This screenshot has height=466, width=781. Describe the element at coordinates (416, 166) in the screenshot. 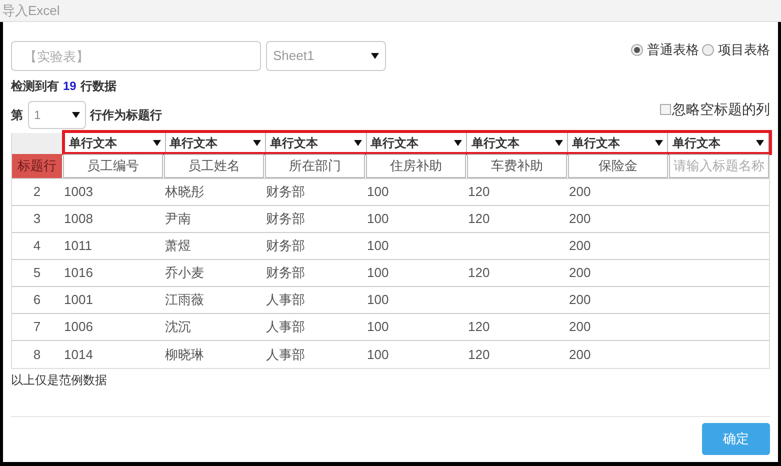

I see `title-input: 住房补助` at that location.